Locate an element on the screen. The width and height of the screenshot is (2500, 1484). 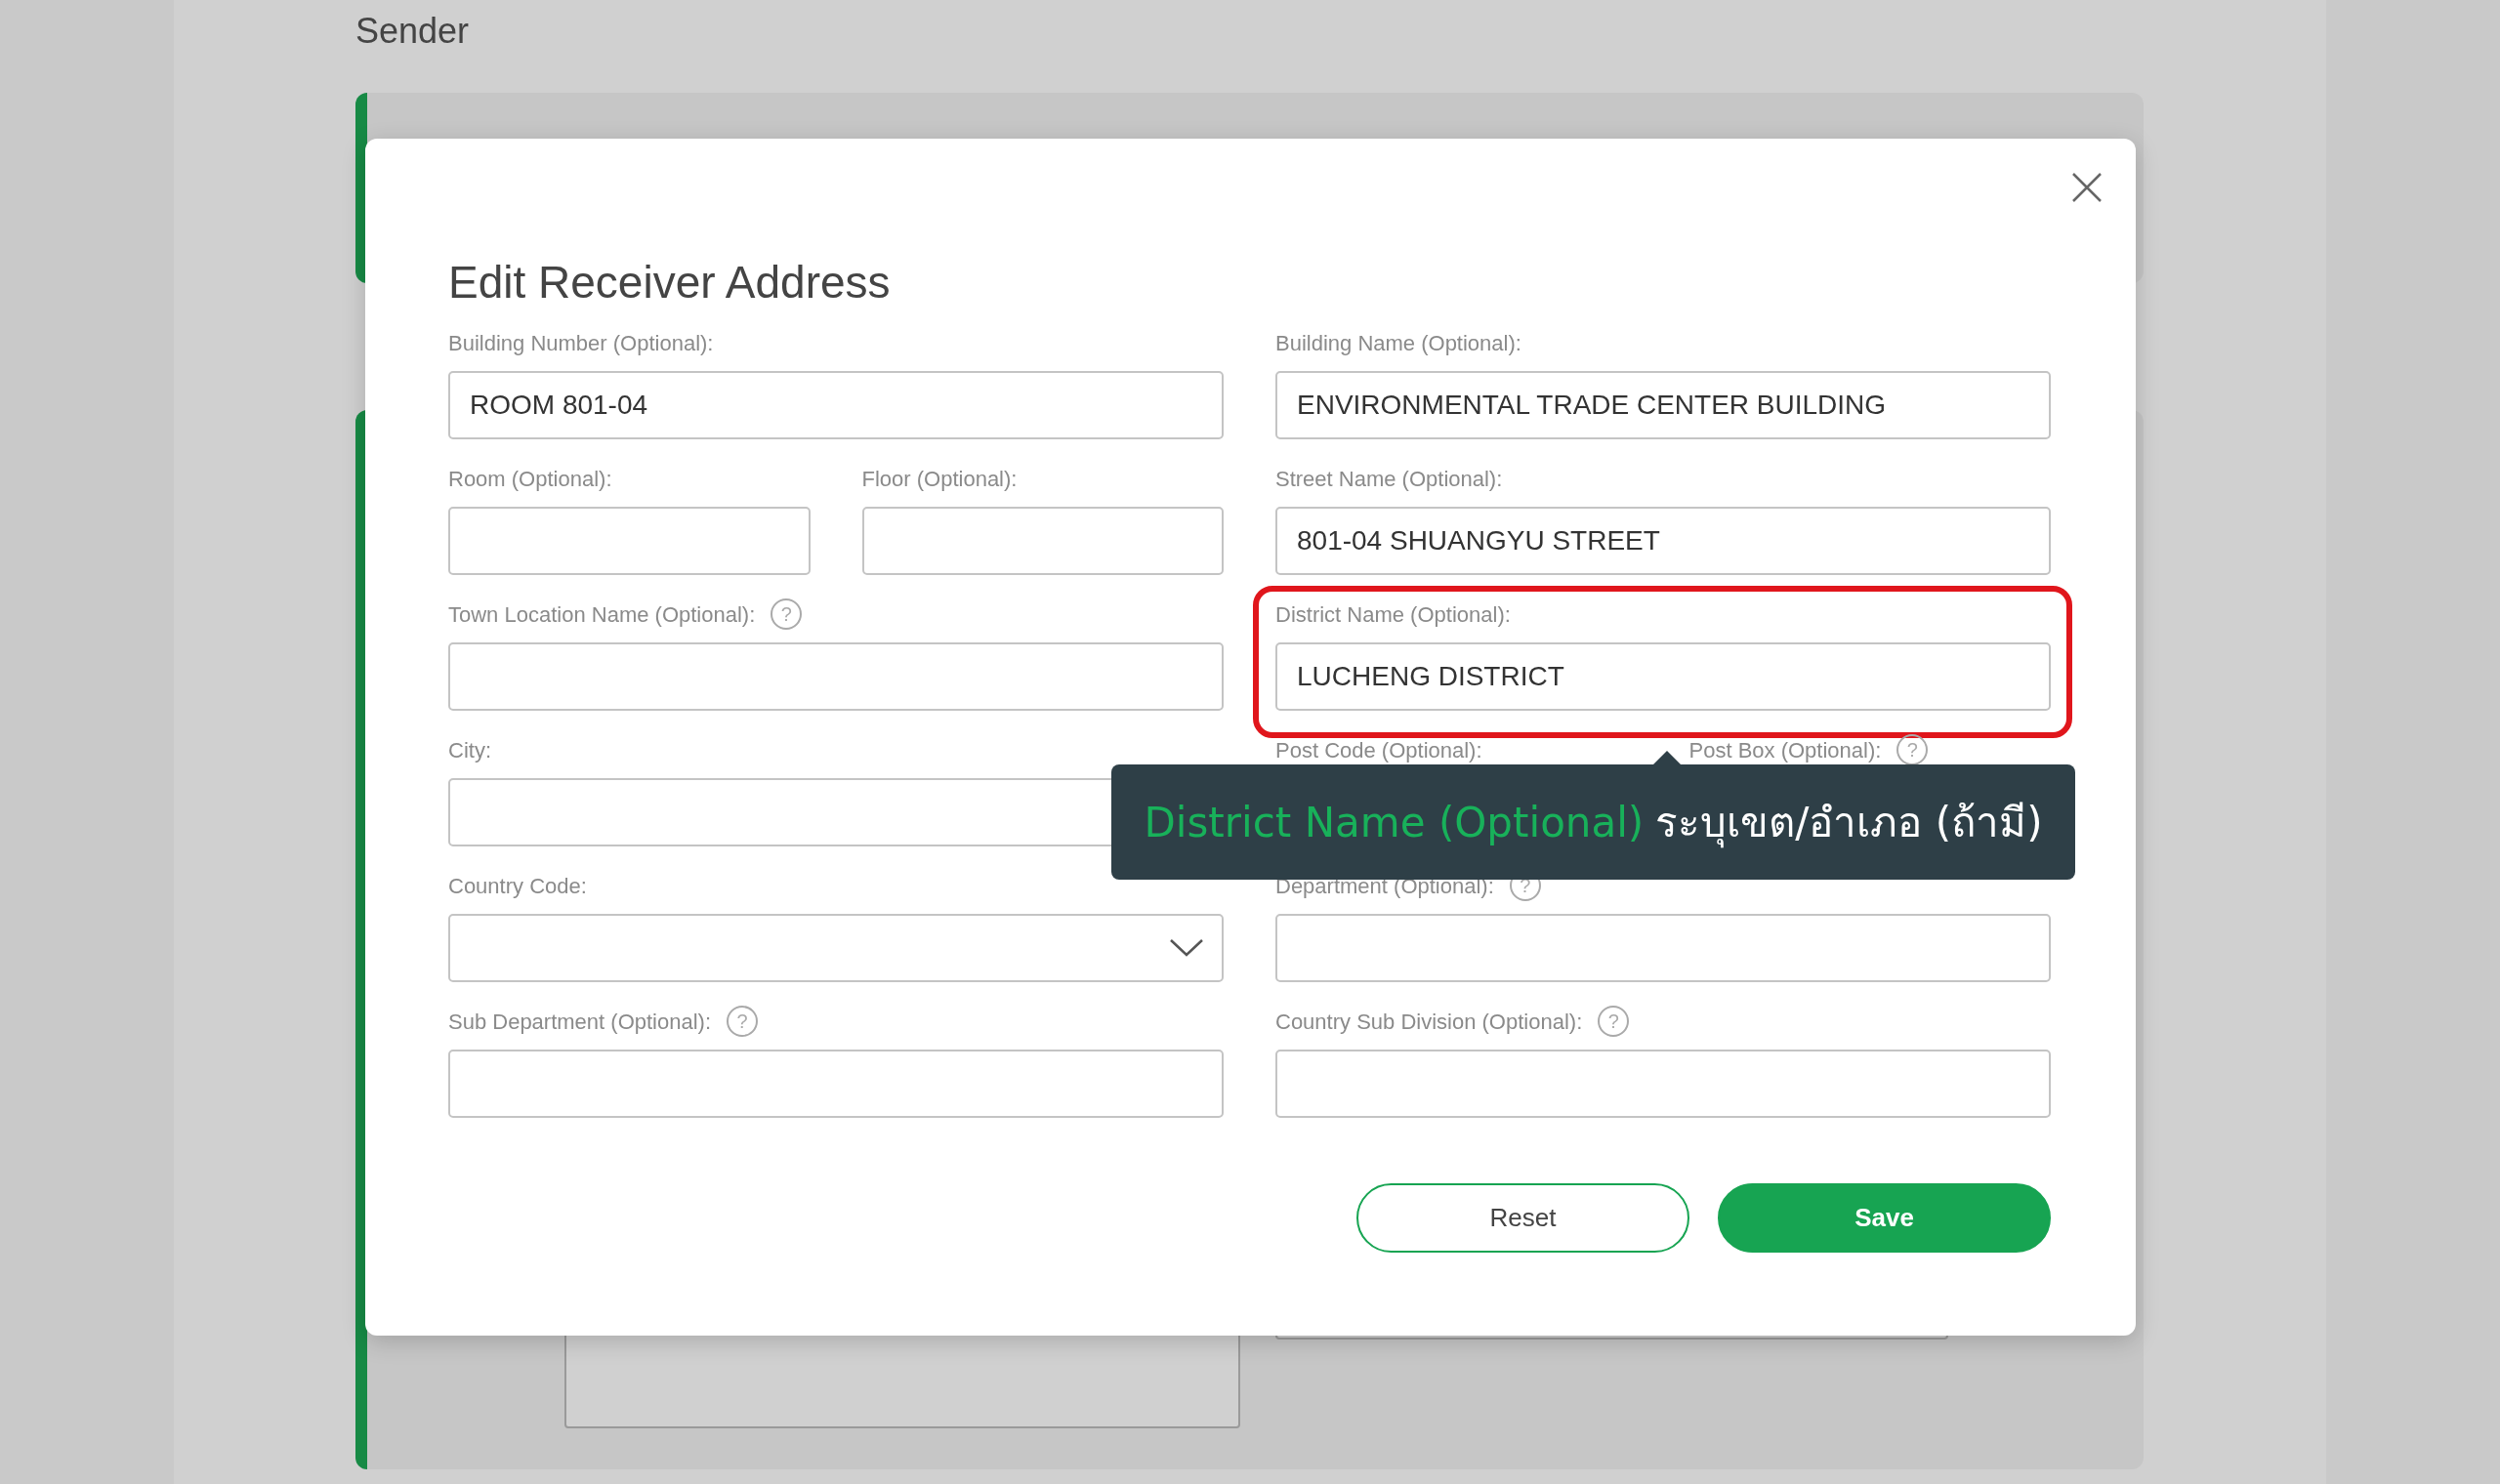
field-label: Post Box (Optional): is located at coordinates (1785, 750).